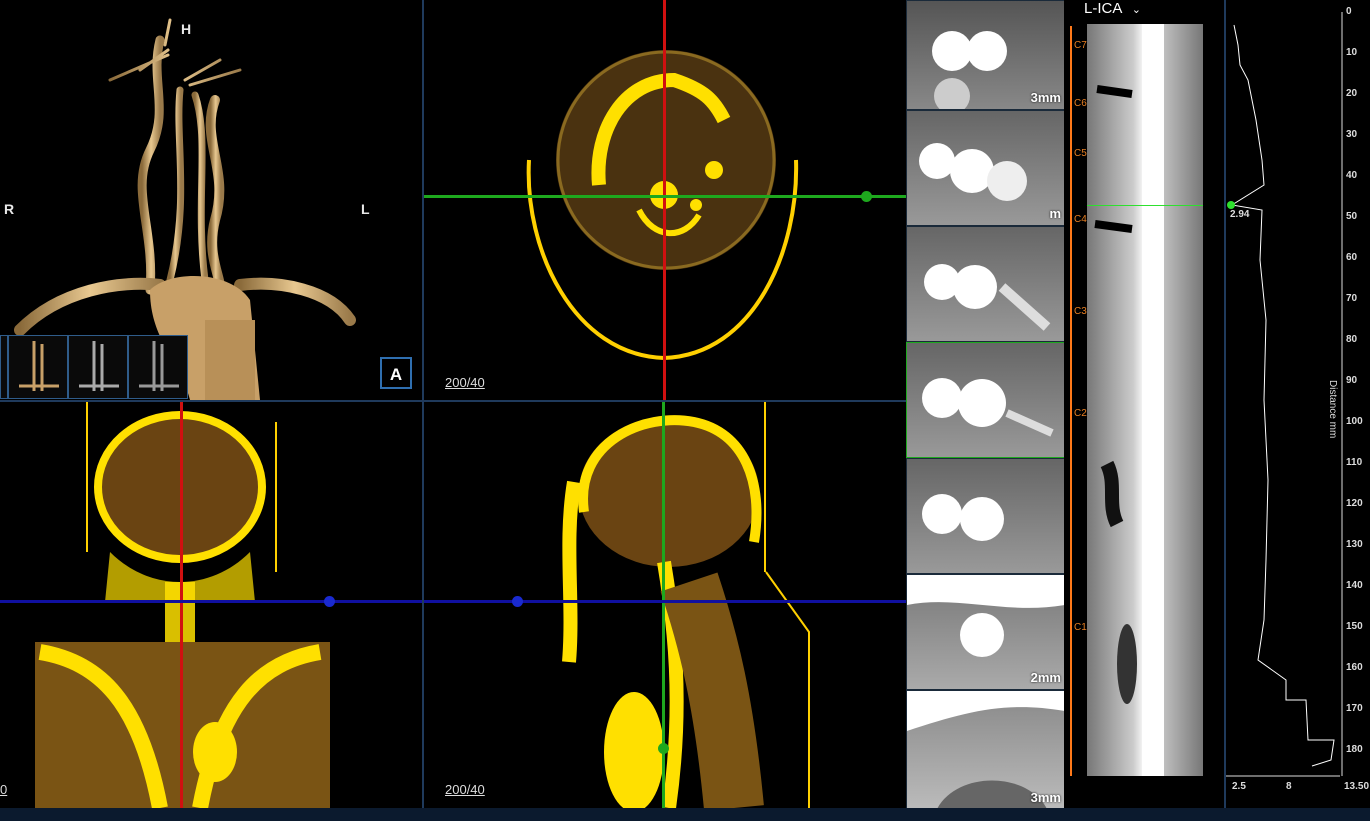  Describe the element at coordinates (1357, 786) in the screenshot. I see `plot-x-tick-3: 13.50` at that location.